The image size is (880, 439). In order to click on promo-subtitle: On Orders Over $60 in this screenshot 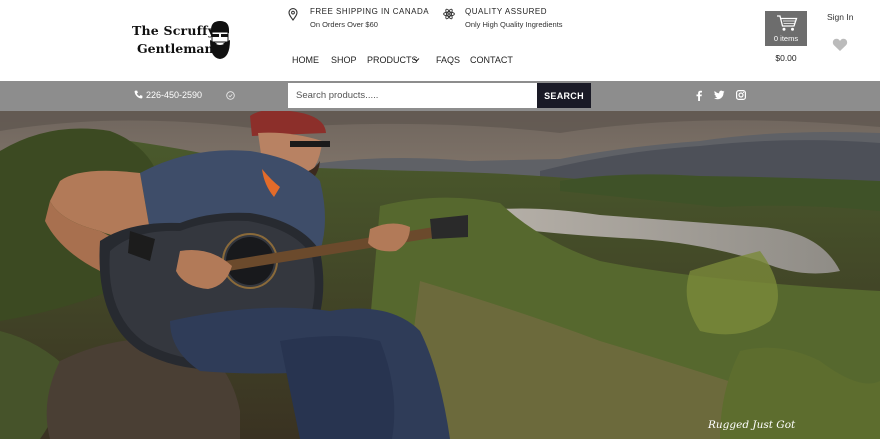, I will do `click(344, 24)`.